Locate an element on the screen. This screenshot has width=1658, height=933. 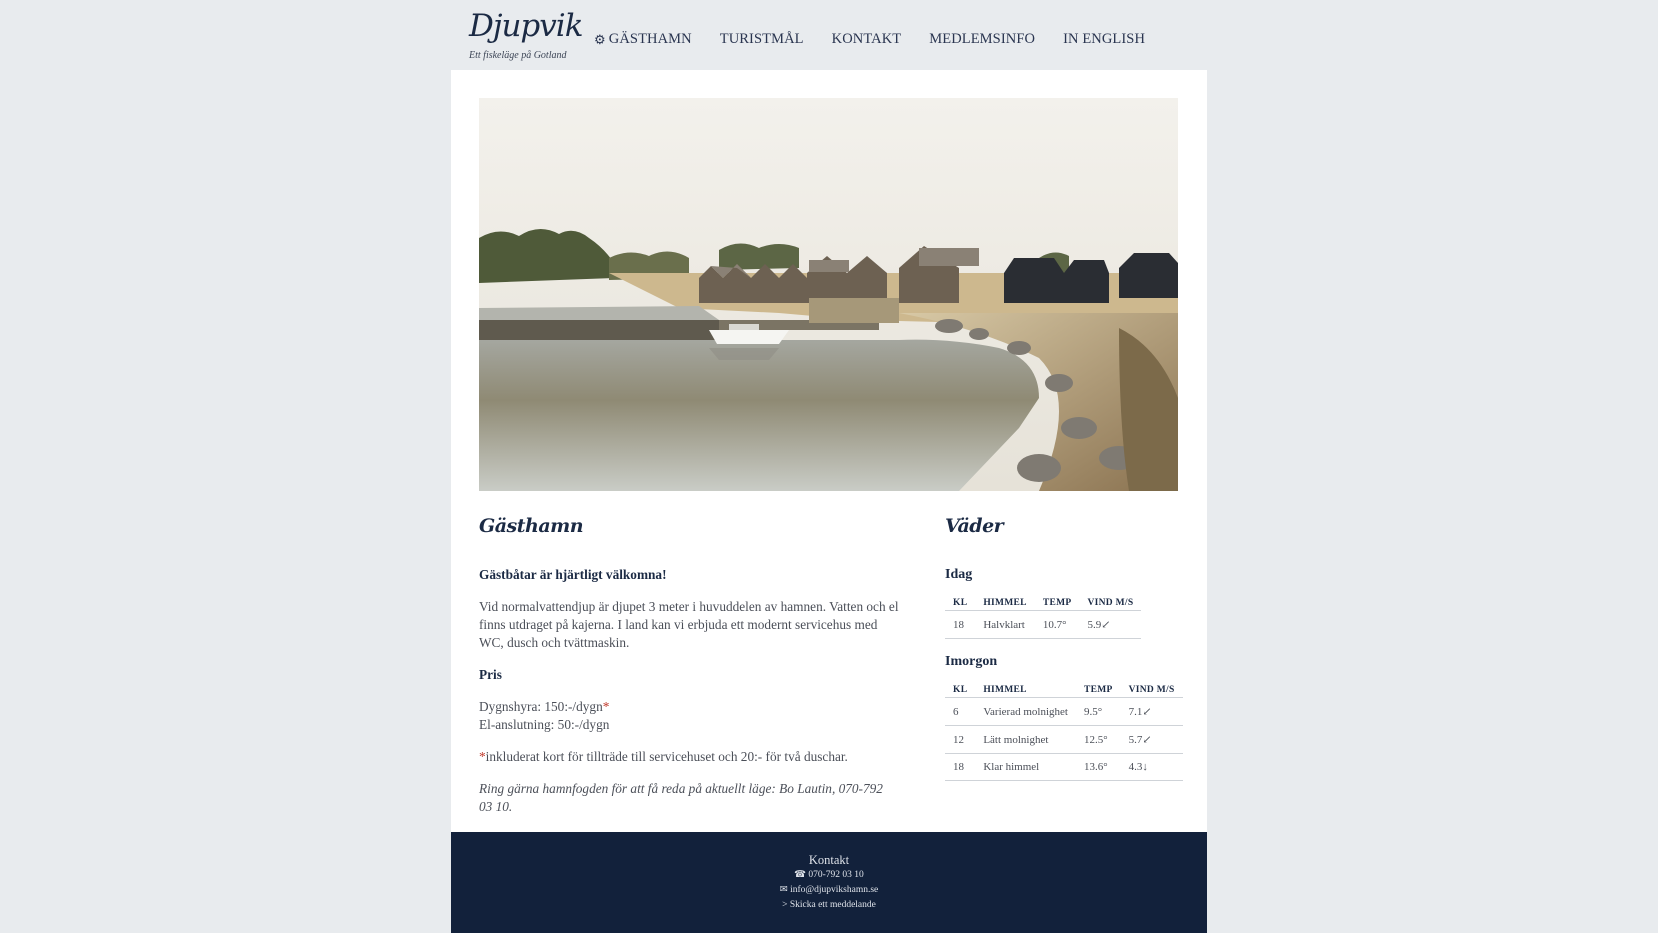
nav-item-in-english: IN ENGLISH is located at coordinates (1104, 39).